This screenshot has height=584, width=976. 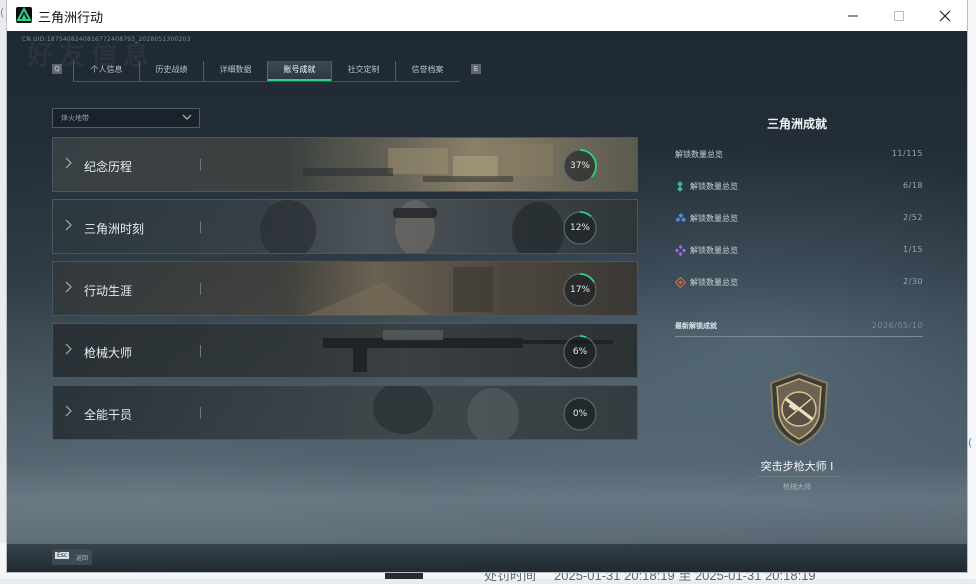 I want to click on badge-underline, so click(x=799, y=476).